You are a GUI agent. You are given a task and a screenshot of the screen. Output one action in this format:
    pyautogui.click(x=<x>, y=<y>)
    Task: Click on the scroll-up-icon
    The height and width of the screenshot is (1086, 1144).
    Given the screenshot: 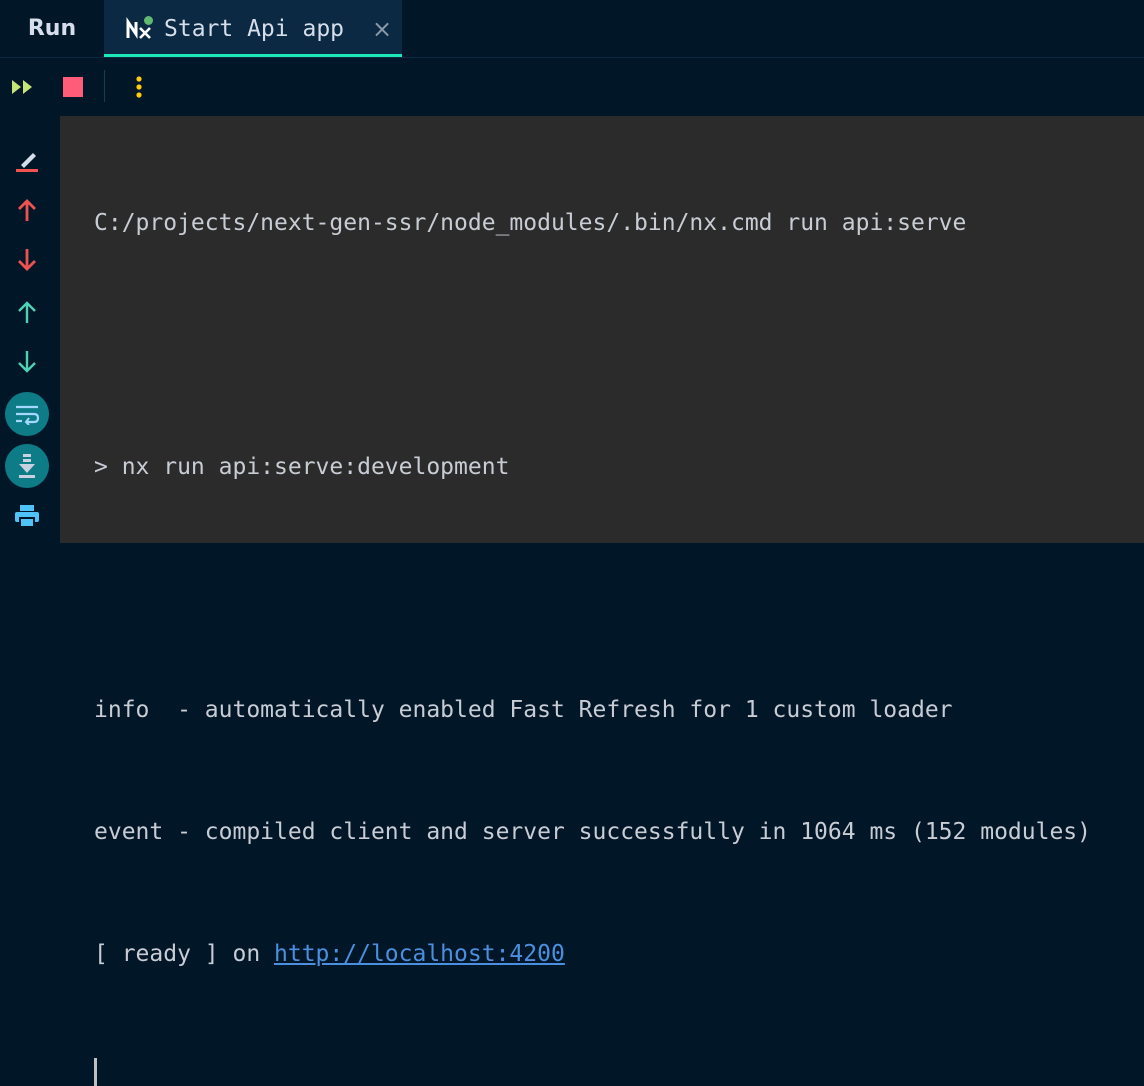 What is the action you would take?
    pyautogui.click(x=27, y=312)
    